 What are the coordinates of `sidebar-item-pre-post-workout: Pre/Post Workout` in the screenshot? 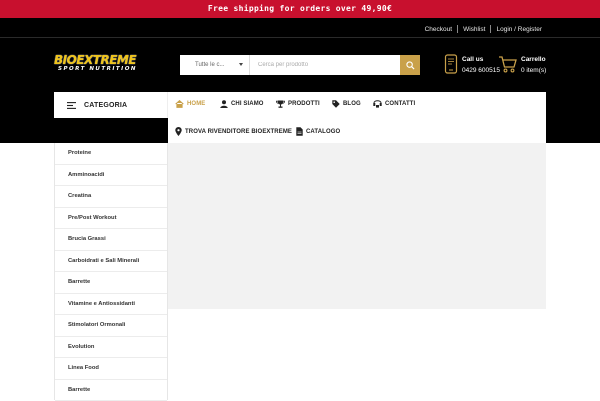 It's located at (111, 219).